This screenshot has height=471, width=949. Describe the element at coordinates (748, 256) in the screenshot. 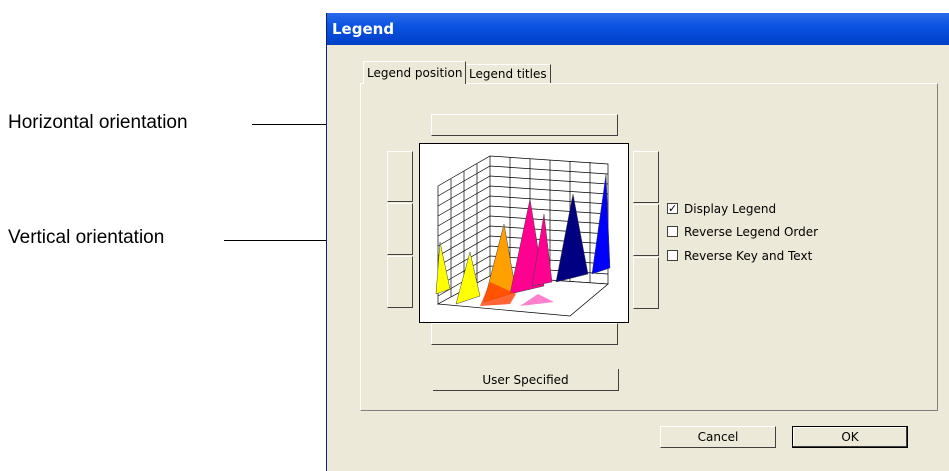

I see `reverse-key-and-text-label: Reverse Key and Text` at that location.